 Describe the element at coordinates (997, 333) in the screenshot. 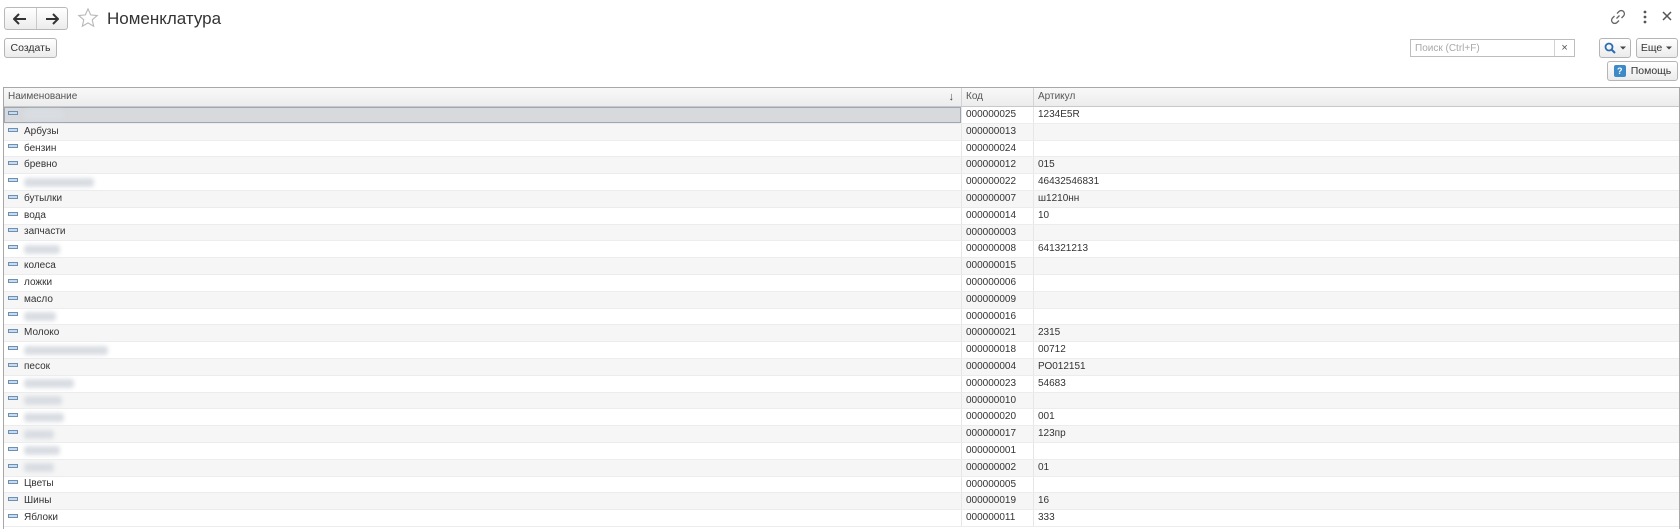

I see `cell-code: 000000021` at that location.